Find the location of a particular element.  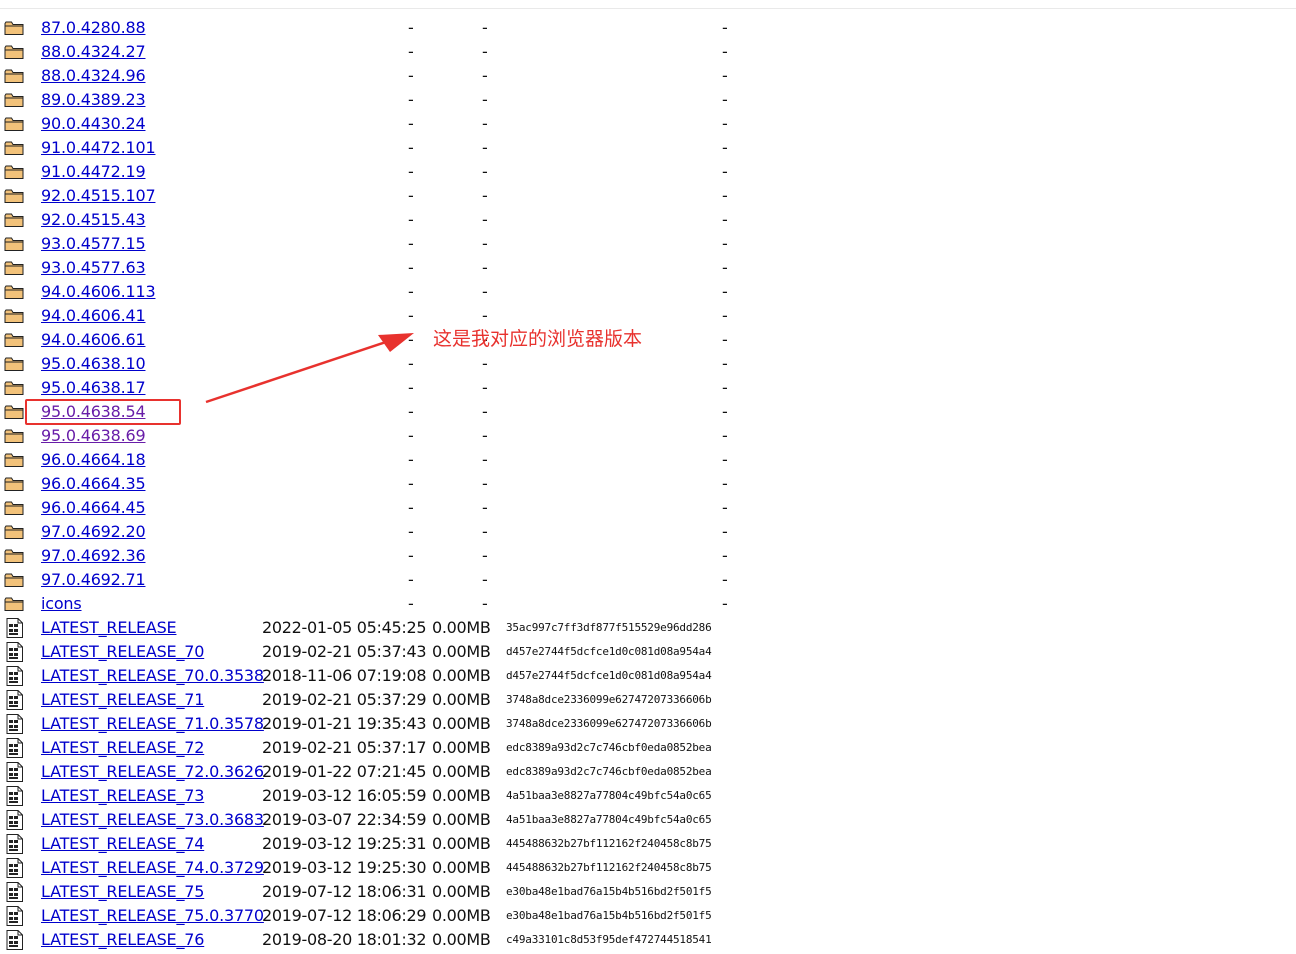

highlight-box is located at coordinates (103, 412).